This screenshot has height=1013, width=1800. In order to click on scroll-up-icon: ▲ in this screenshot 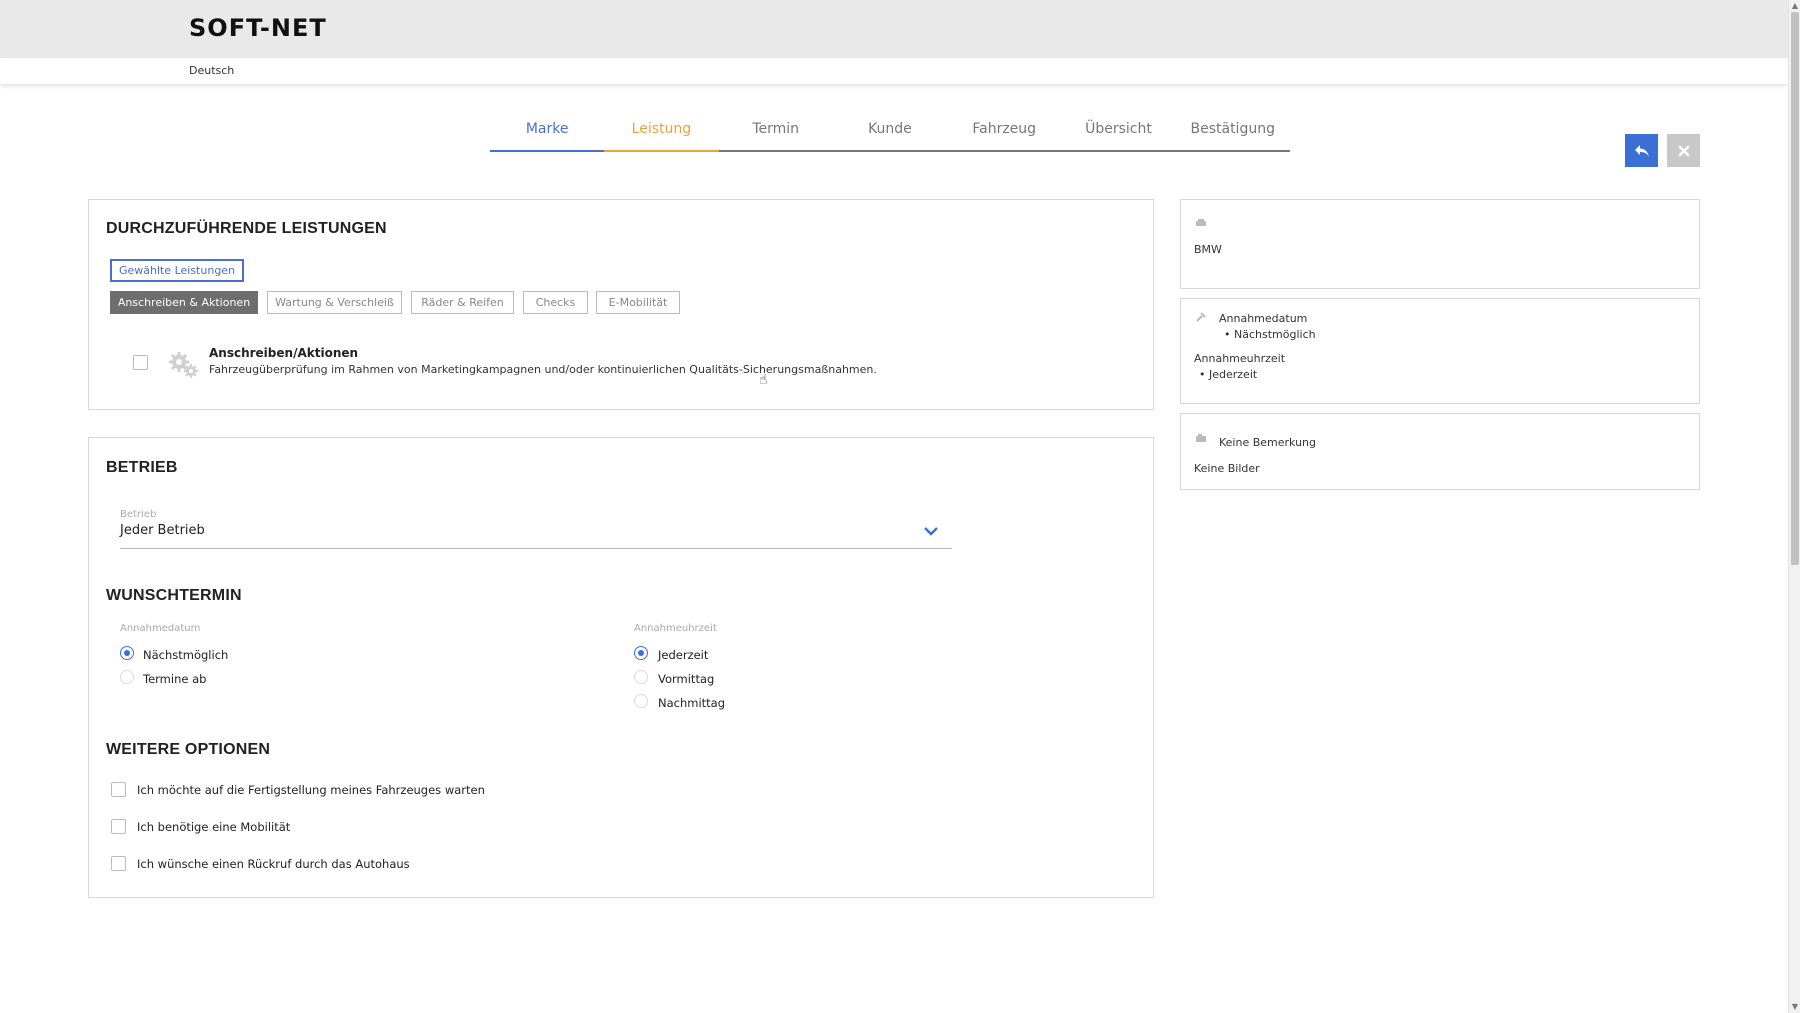, I will do `click(1794, 6)`.